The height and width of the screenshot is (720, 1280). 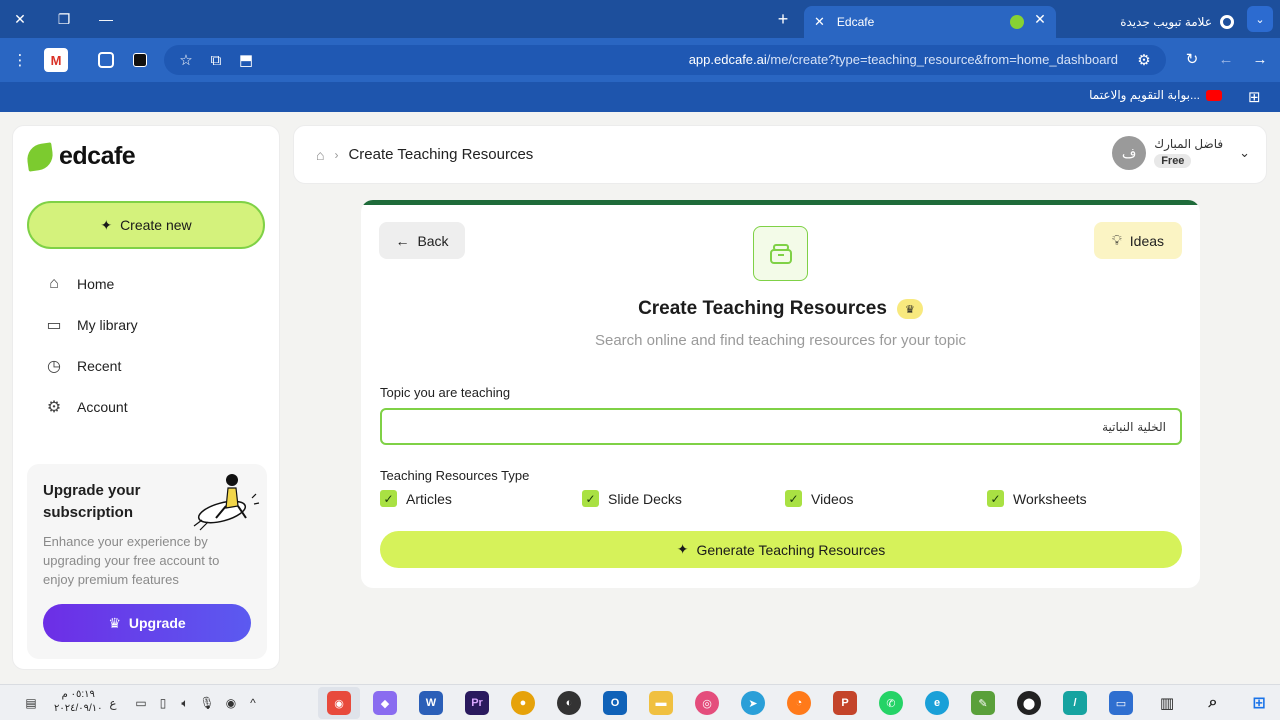 What do you see at coordinates (1050, 498) in the screenshot?
I see `checkbox-label: Worksheets` at bounding box center [1050, 498].